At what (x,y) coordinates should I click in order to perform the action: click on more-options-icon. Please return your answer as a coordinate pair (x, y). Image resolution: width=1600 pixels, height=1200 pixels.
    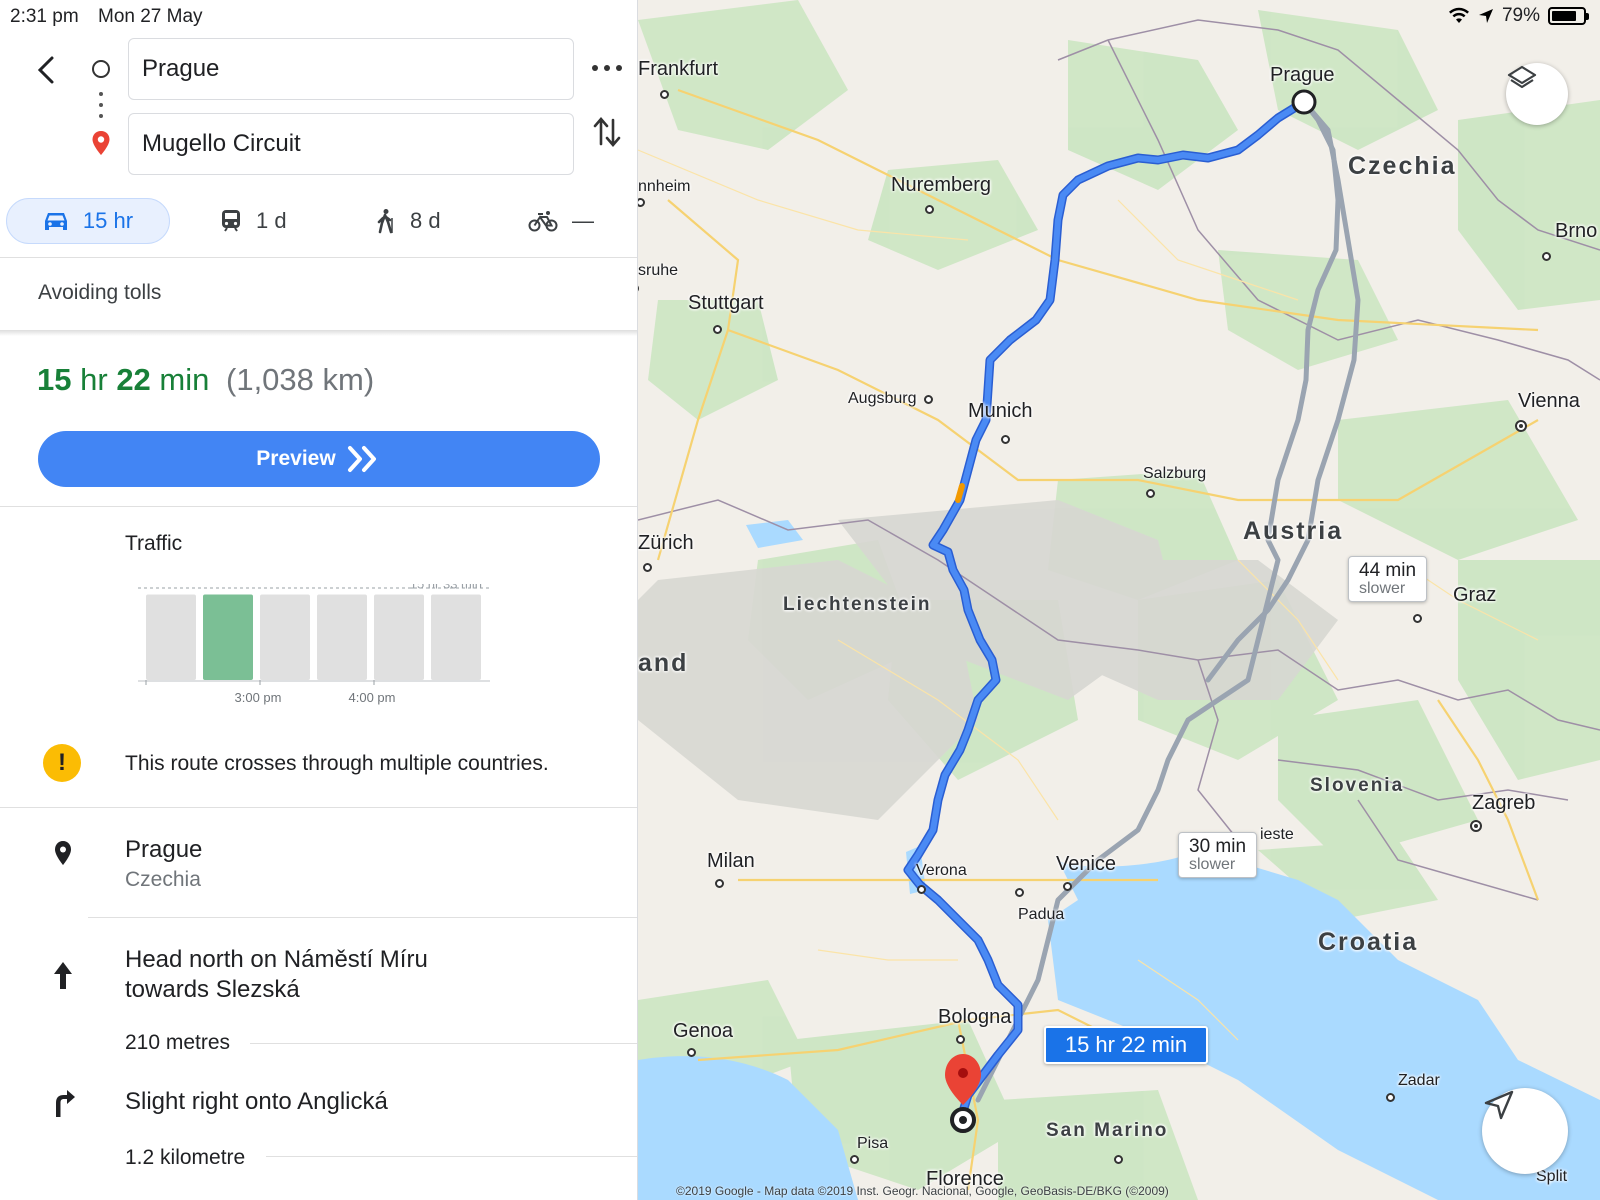
    Looking at the image, I should click on (607, 68).